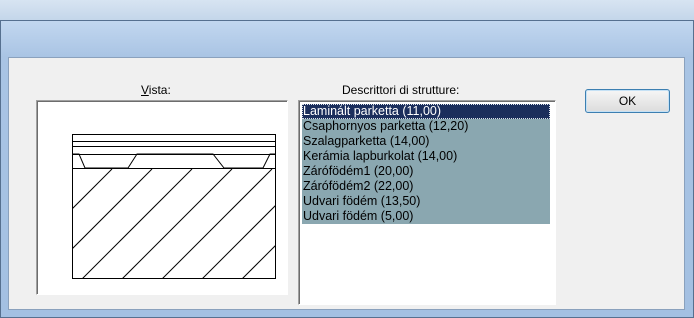  Describe the element at coordinates (174, 224) in the screenshot. I see `hatch-lines` at that location.